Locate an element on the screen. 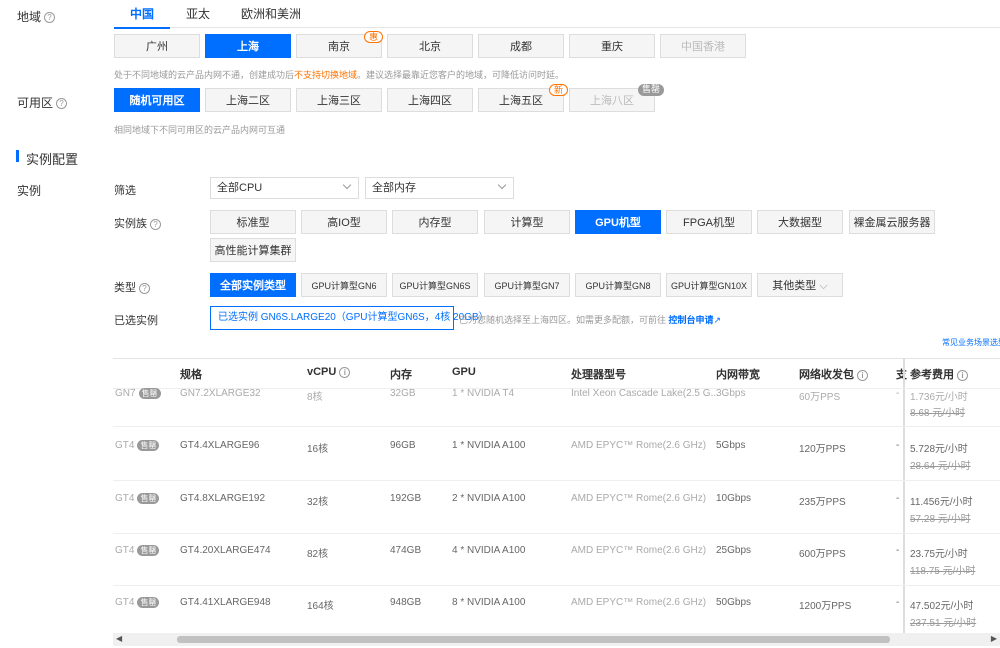 The height and width of the screenshot is (648, 1000). city-chongqing: 重庆 is located at coordinates (612, 46).